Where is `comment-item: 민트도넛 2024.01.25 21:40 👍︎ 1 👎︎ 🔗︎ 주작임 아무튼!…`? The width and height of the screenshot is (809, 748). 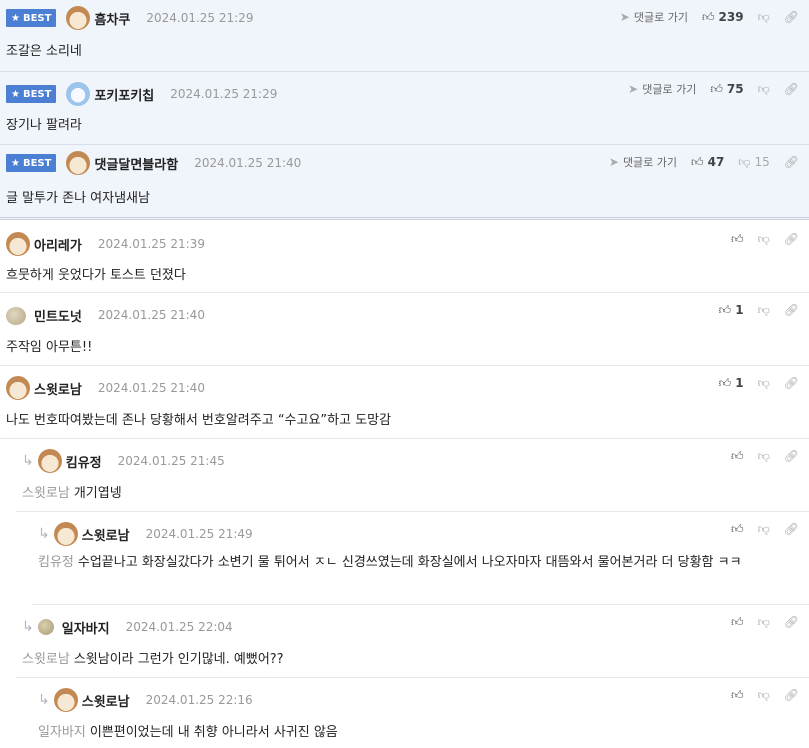
comment-item: 민트도넛 2024.01.25 21:40 👍︎ 1 👎︎ 🔗︎ 주작임 아무튼!… is located at coordinates (404, 329).